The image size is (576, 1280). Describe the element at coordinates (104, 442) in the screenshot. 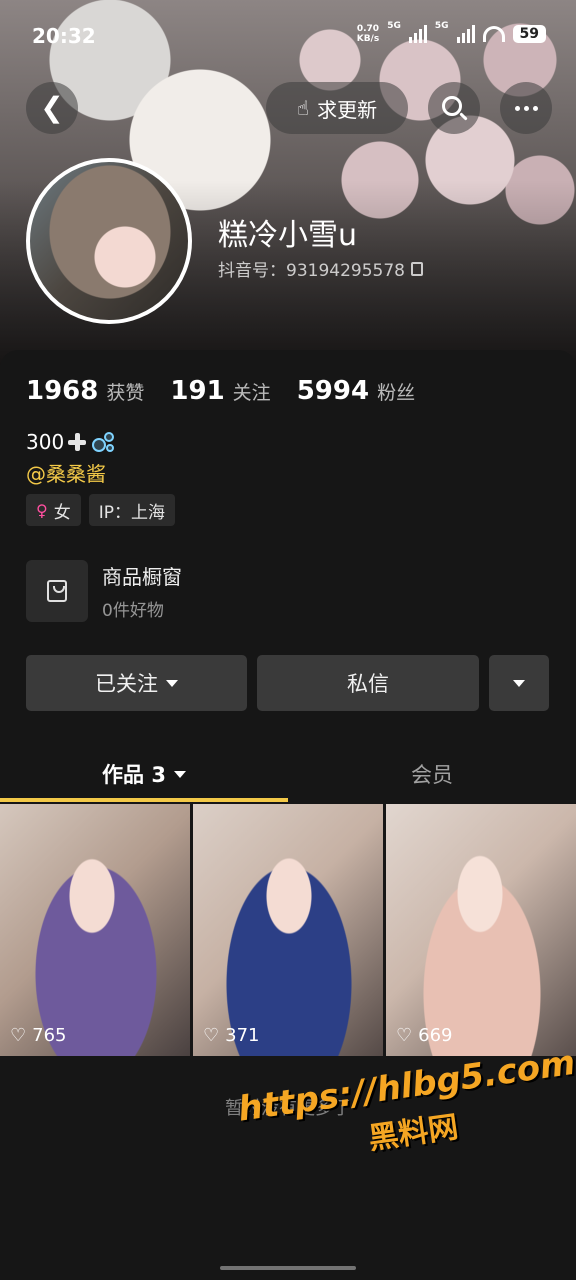

I see `bubbles-emoji-icon` at that location.